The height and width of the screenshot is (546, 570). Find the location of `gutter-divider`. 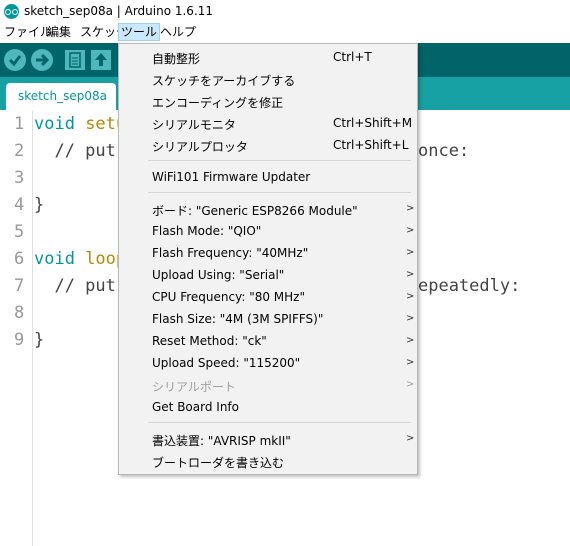

gutter-divider is located at coordinates (32, 328).